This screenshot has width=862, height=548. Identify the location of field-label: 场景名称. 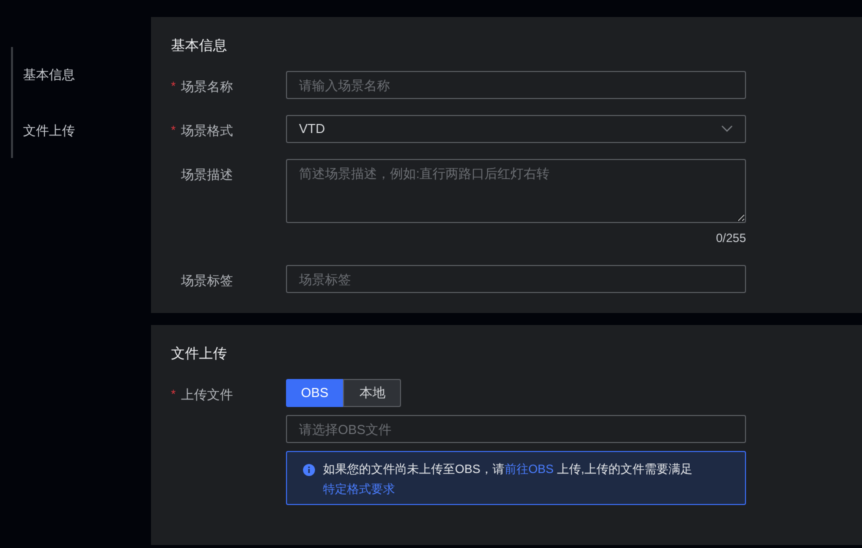
(207, 87).